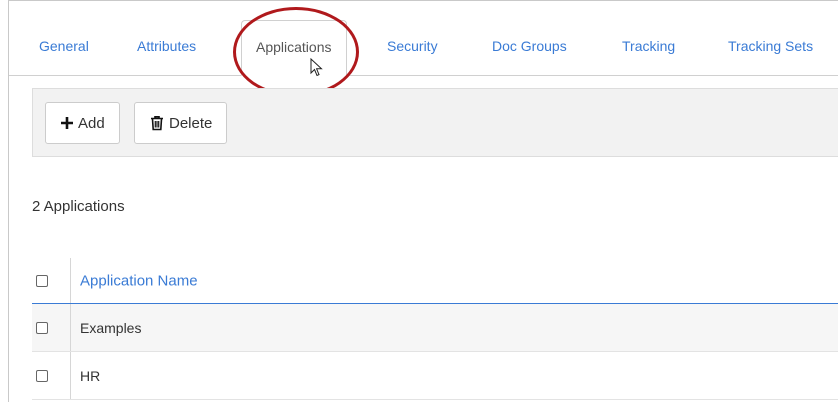 Image resolution: width=838 pixels, height=402 pixels. Describe the element at coordinates (42, 280) in the screenshot. I see `select-all-checkbox` at that location.